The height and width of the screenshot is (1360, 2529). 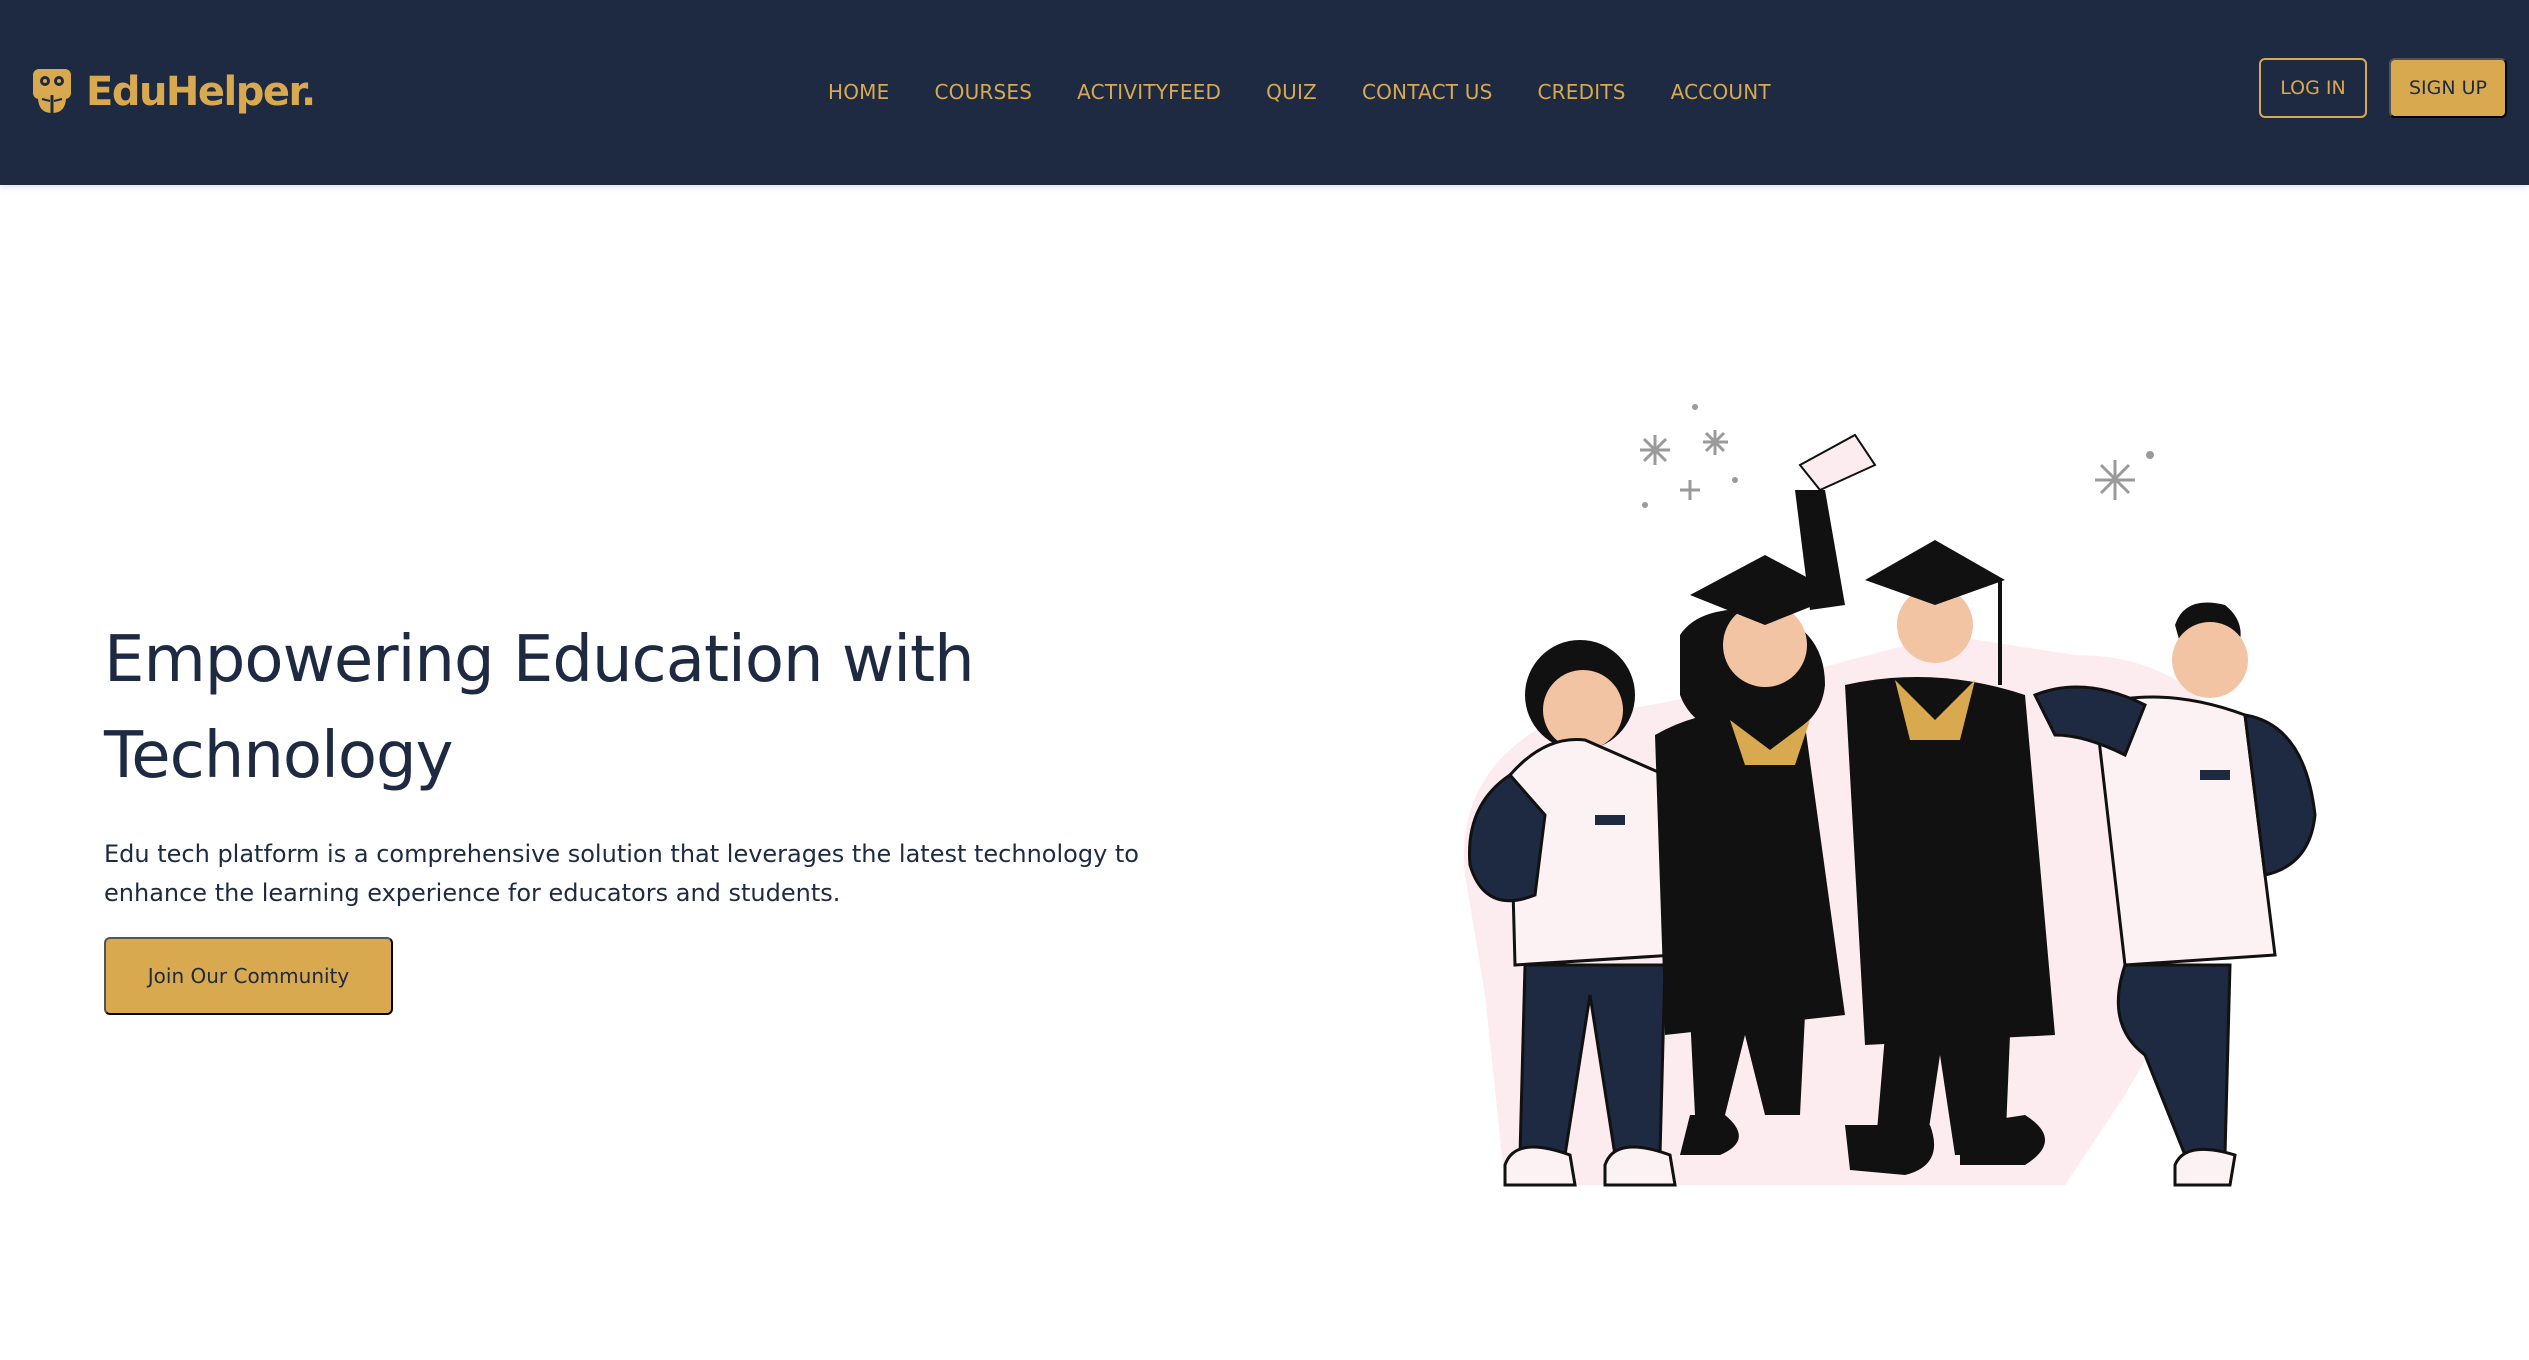 What do you see at coordinates (1149, 92) in the screenshot?
I see `nav-activityfeed-link: ACTIVITYFEED` at bounding box center [1149, 92].